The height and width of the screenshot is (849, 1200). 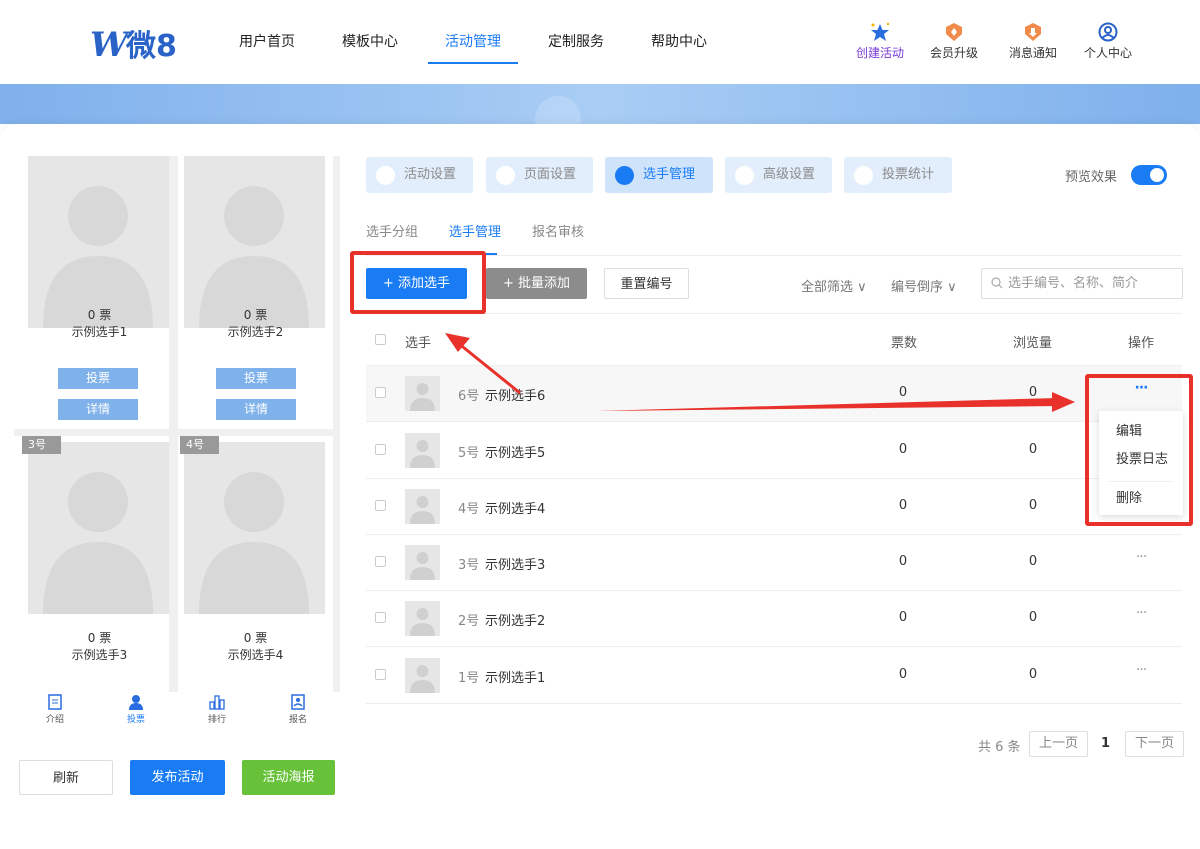 I want to click on search-input: 选手编号、名称、简介, so click(x=1082, y=283).